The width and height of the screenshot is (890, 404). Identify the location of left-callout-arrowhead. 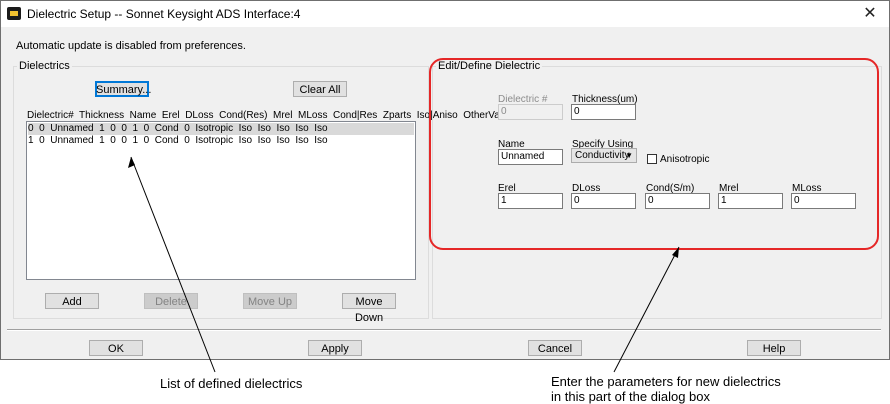
(131, 162).